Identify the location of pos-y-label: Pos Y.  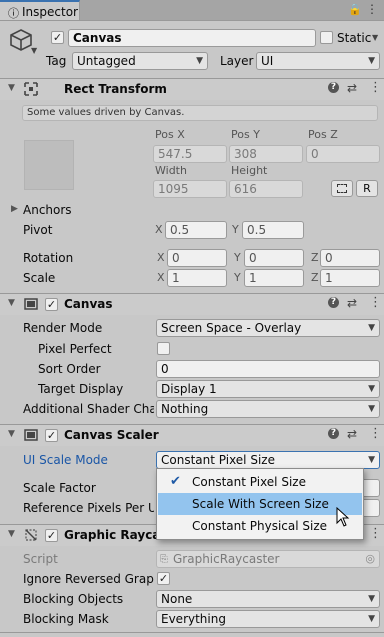
(245, 134).